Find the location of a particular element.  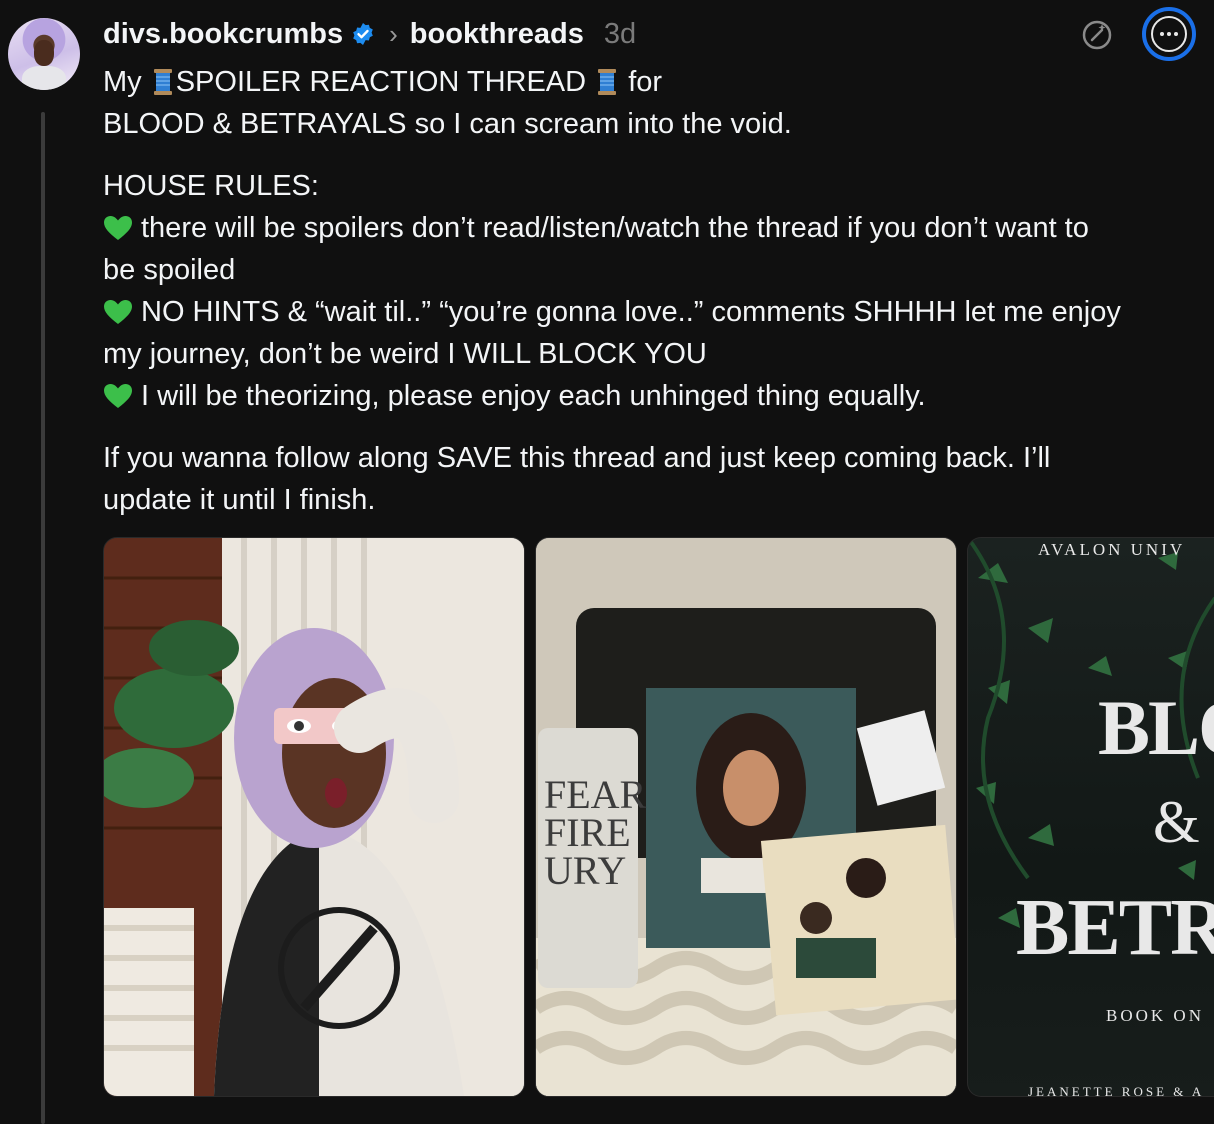

rules-heading: HOUSE RULES: is located at coordinates (211, 186).